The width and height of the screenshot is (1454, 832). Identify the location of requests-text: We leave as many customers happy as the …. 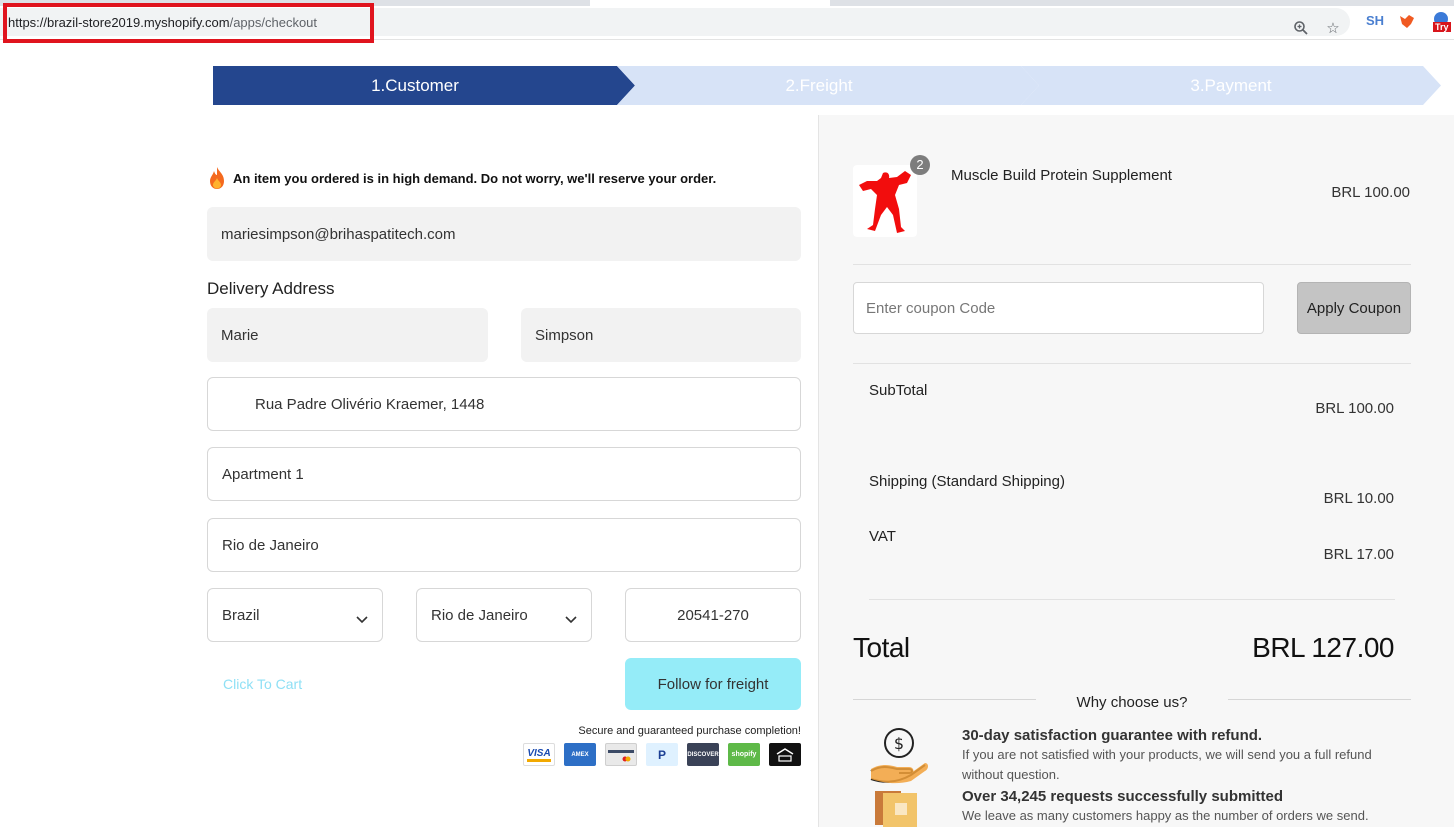
(1165, 815).